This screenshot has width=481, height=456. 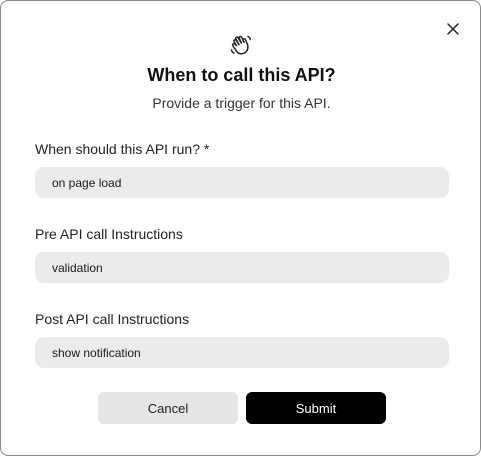 I want to click on post-instructions-label: Post API call Instructions, so click(x=112, y=319).